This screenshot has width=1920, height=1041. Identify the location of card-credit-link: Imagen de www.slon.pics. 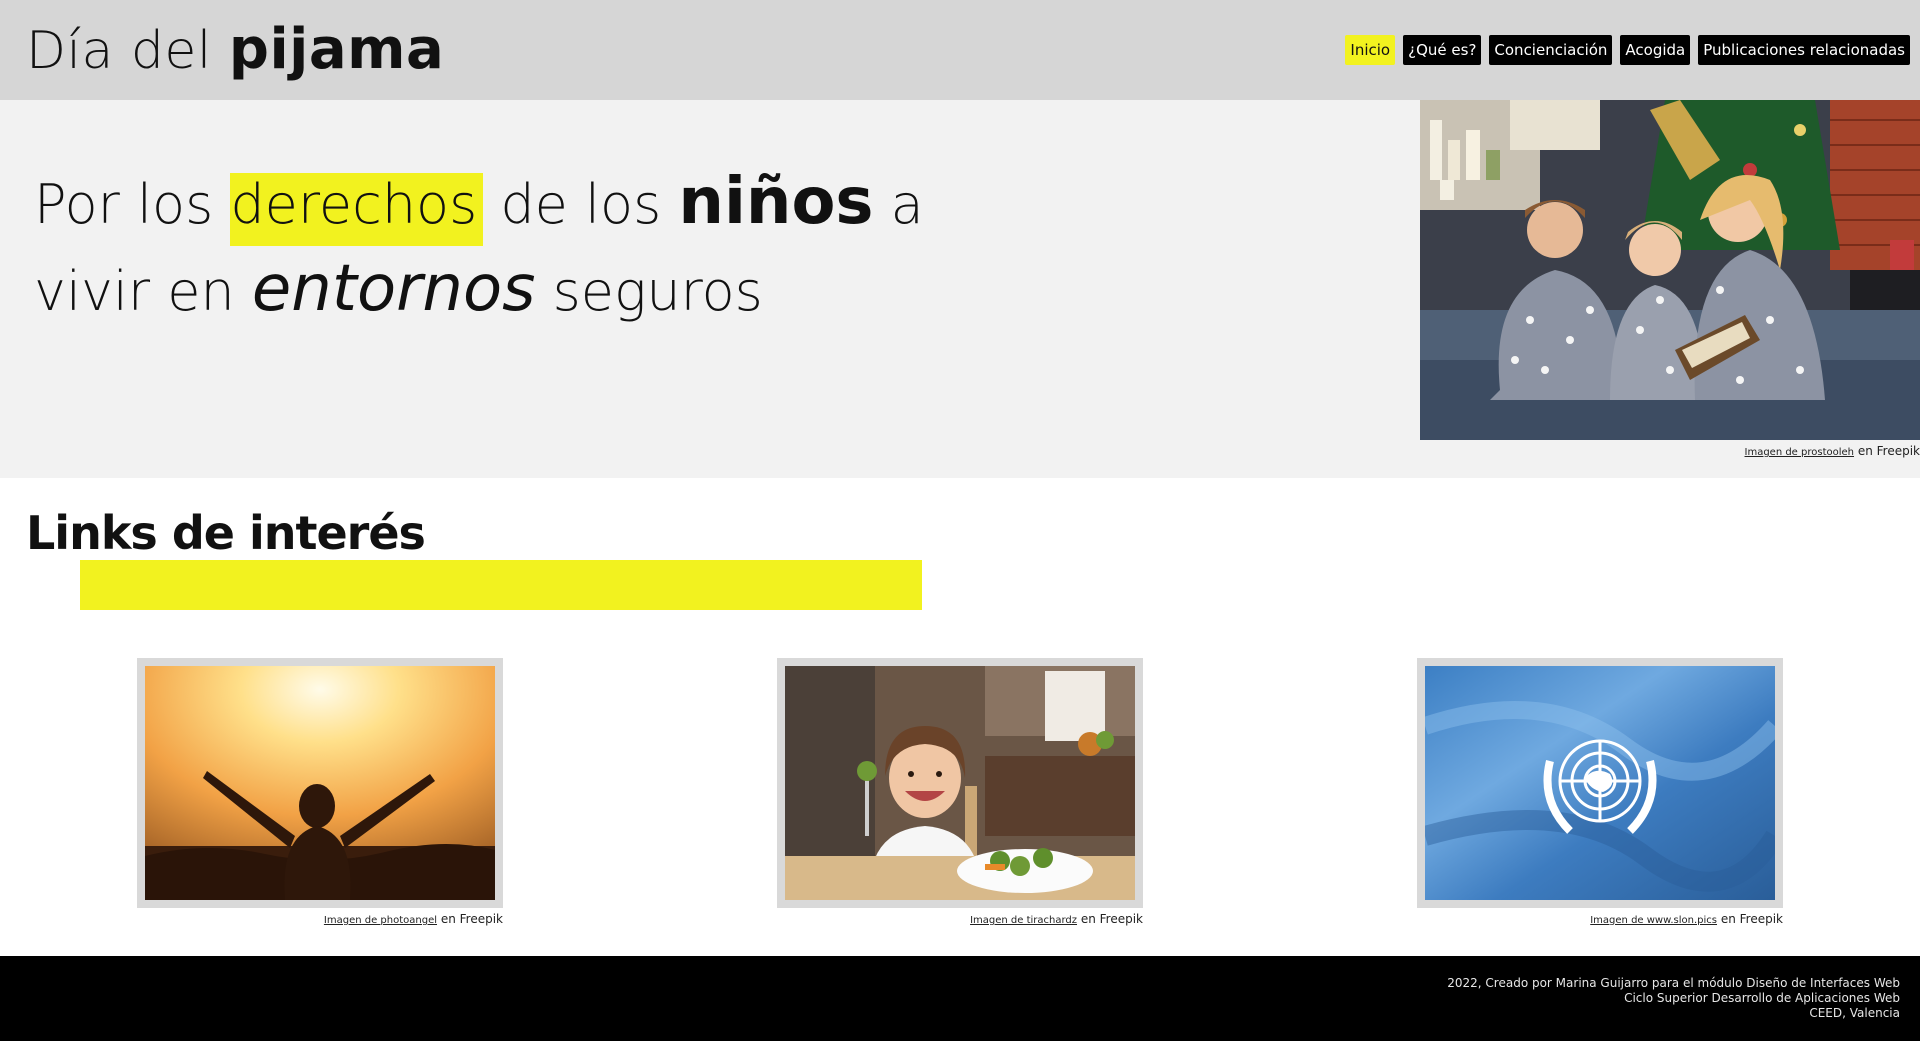
(1653, 920).